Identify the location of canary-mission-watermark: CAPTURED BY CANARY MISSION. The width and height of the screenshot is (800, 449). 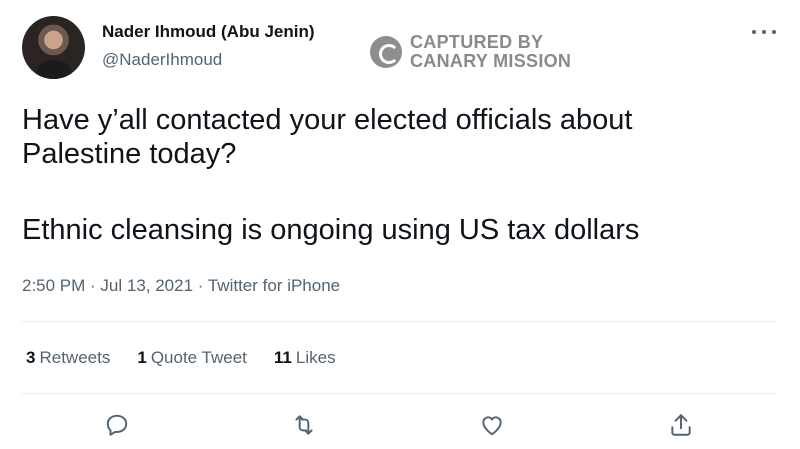
(470, 52).